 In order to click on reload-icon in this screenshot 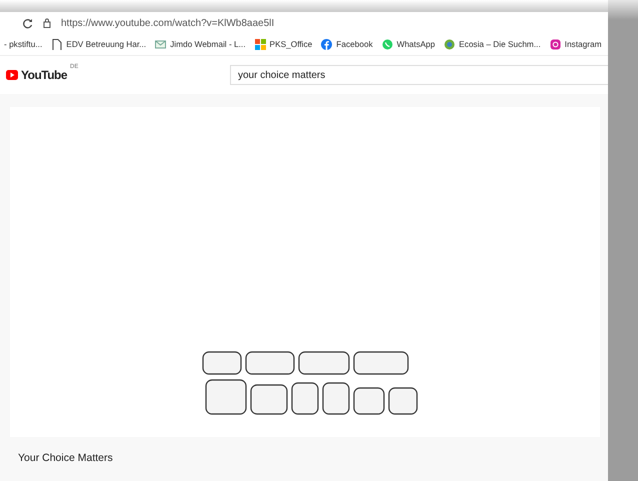, I will do `click(27, 23)`.